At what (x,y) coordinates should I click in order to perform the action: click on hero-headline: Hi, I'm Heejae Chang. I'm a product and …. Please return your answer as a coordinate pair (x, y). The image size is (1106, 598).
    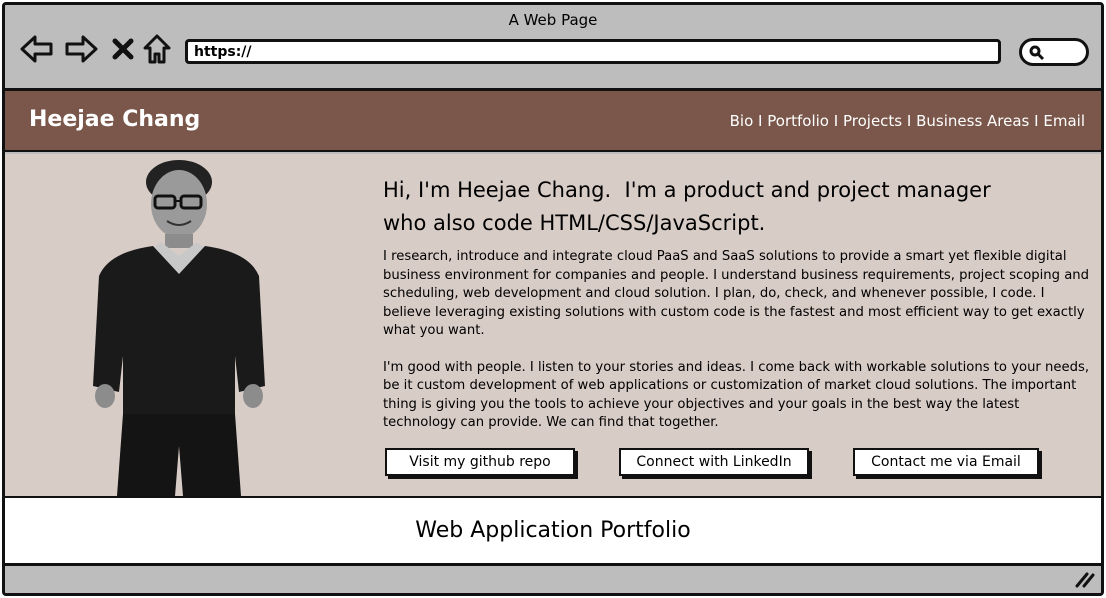
    Looking at the image, I should click on (739, 207).